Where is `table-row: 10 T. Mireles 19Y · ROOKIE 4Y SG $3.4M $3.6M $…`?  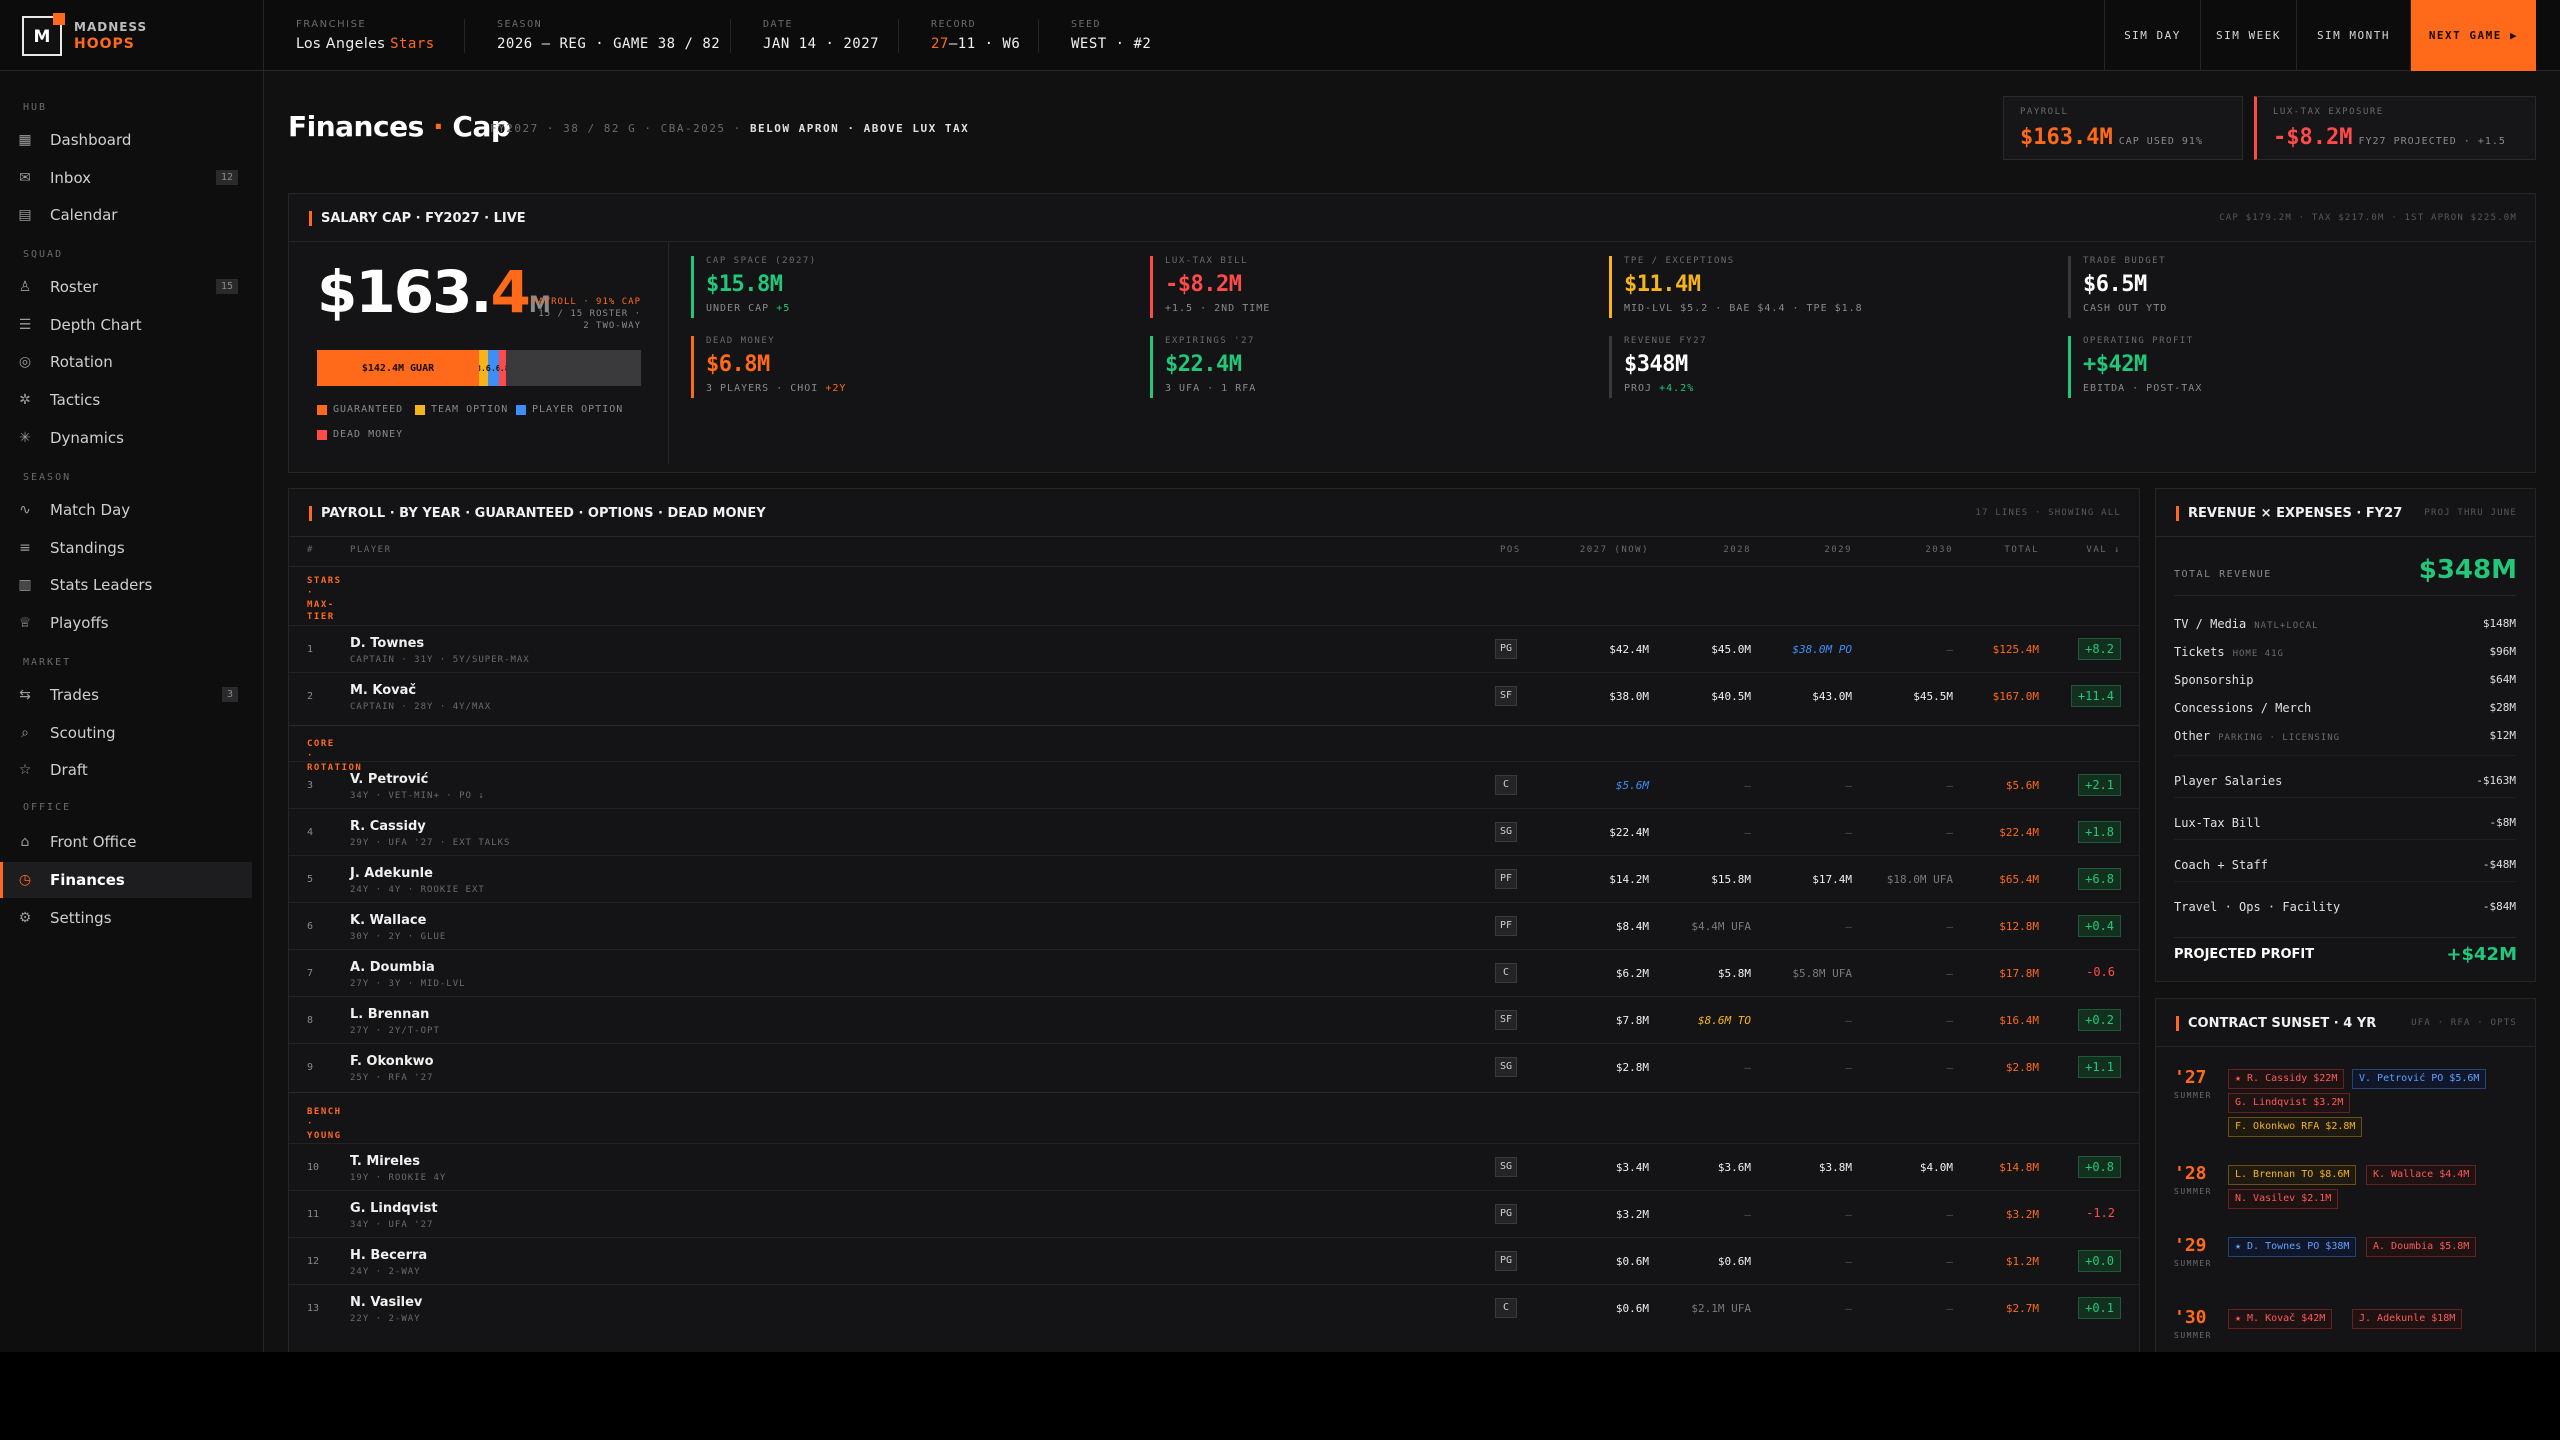 table-row: 10 T. Mireles 19Y · ROOKIE 4Y SG $3.4M $3.6M $… is located at coordinates (1214, 1166).